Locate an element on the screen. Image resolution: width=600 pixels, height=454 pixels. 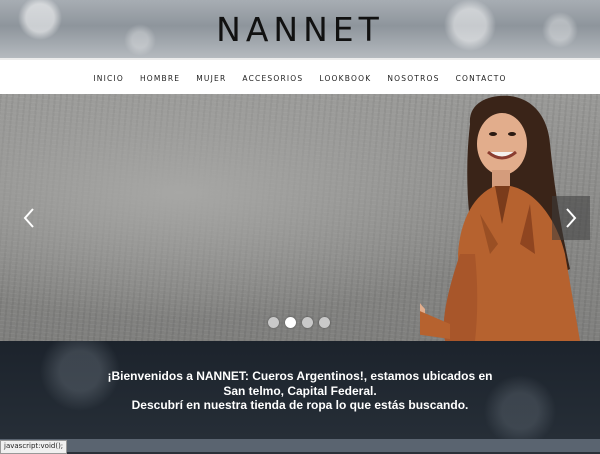
chevron-left-icon is located at coordinates (28, 218).